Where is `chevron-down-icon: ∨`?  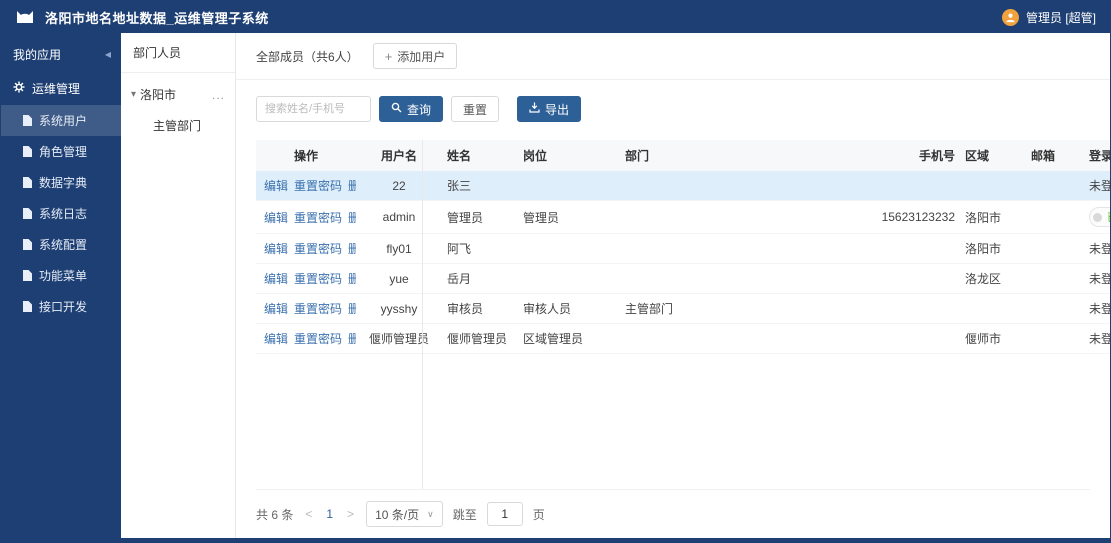 chevron-down-icon: ∨ is located at coordinates (430, 513).